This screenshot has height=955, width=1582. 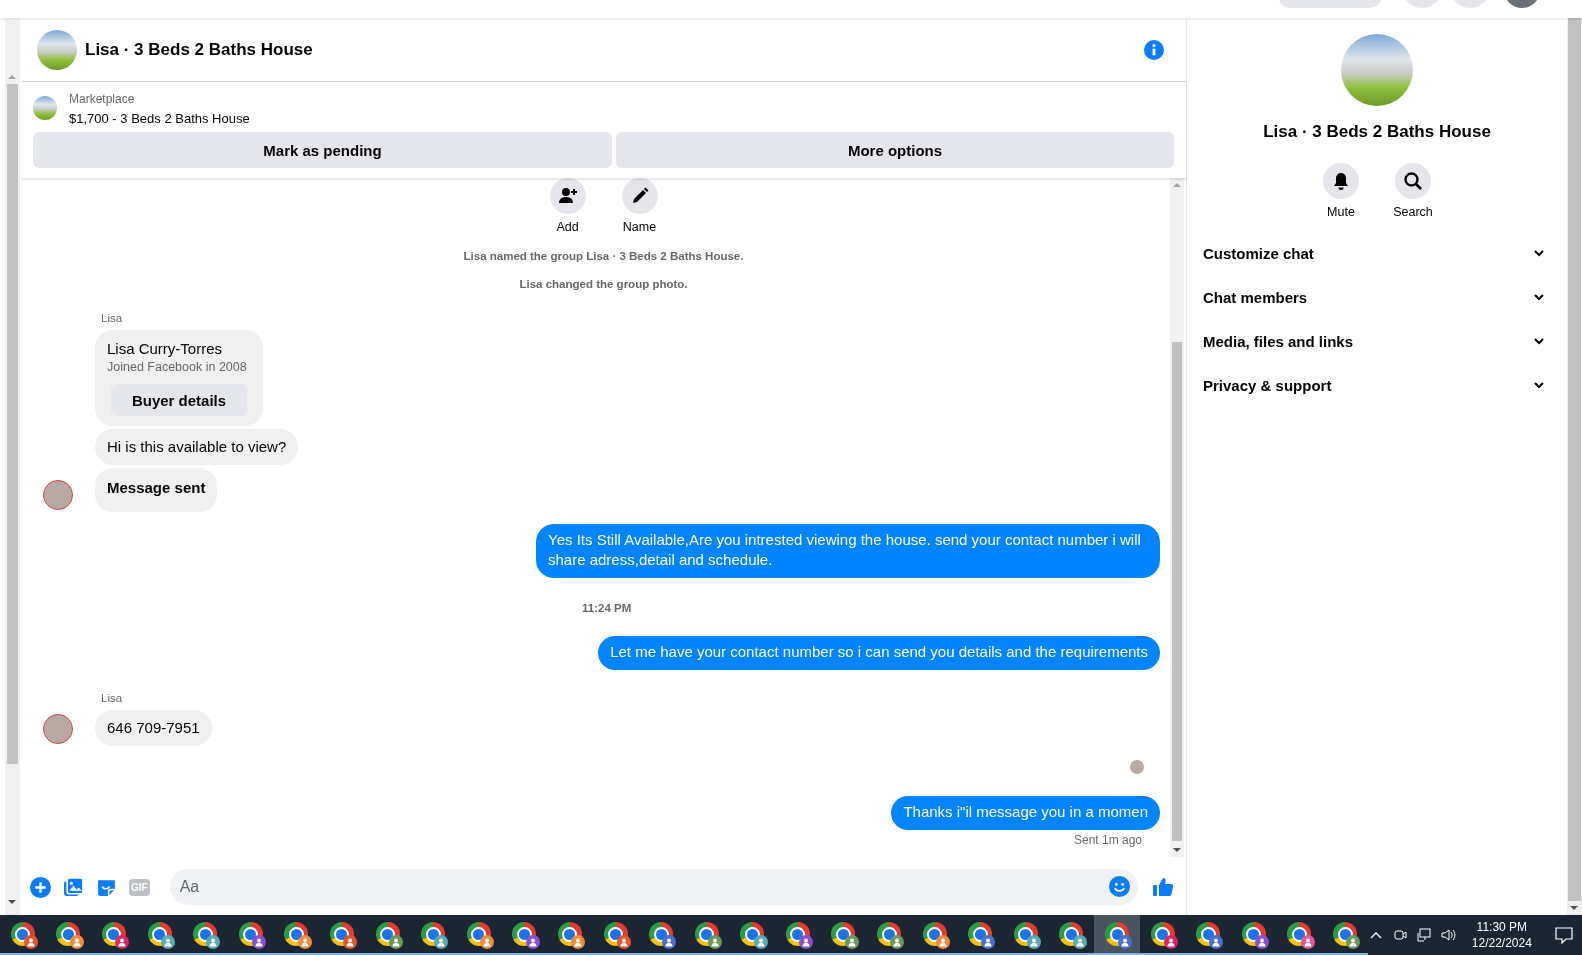 I want to click on network-icon, so click(x=1423, y=935).